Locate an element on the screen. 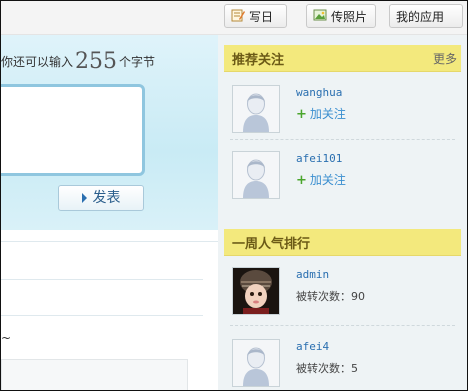  post-textarea is located at coordinates (73, 130).